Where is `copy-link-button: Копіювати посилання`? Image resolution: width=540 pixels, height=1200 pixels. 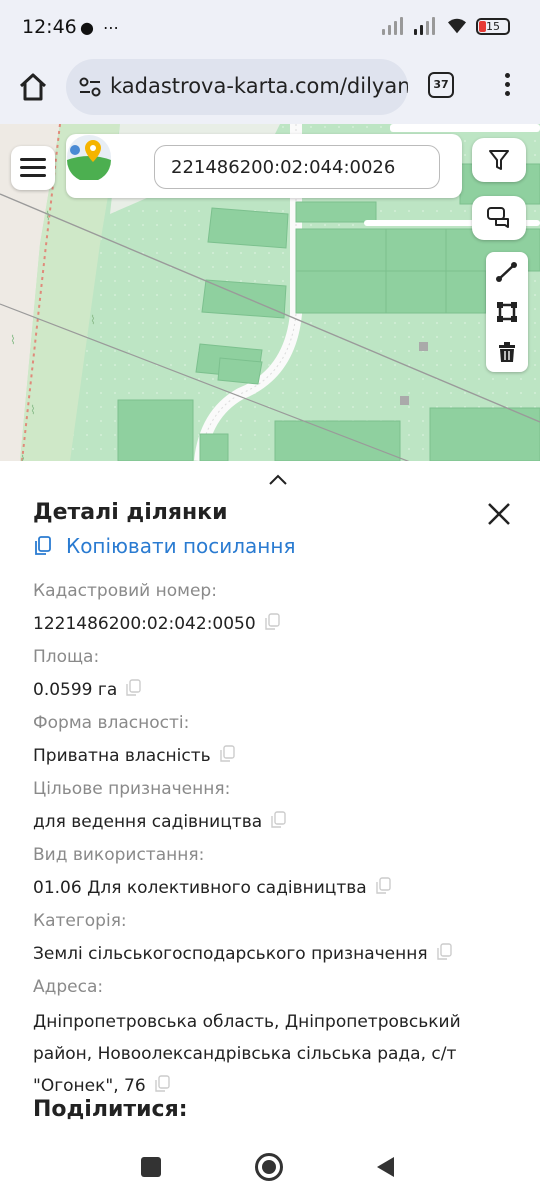 copy-link-button: Копіювати посилання is located at coordinates (164, 546).